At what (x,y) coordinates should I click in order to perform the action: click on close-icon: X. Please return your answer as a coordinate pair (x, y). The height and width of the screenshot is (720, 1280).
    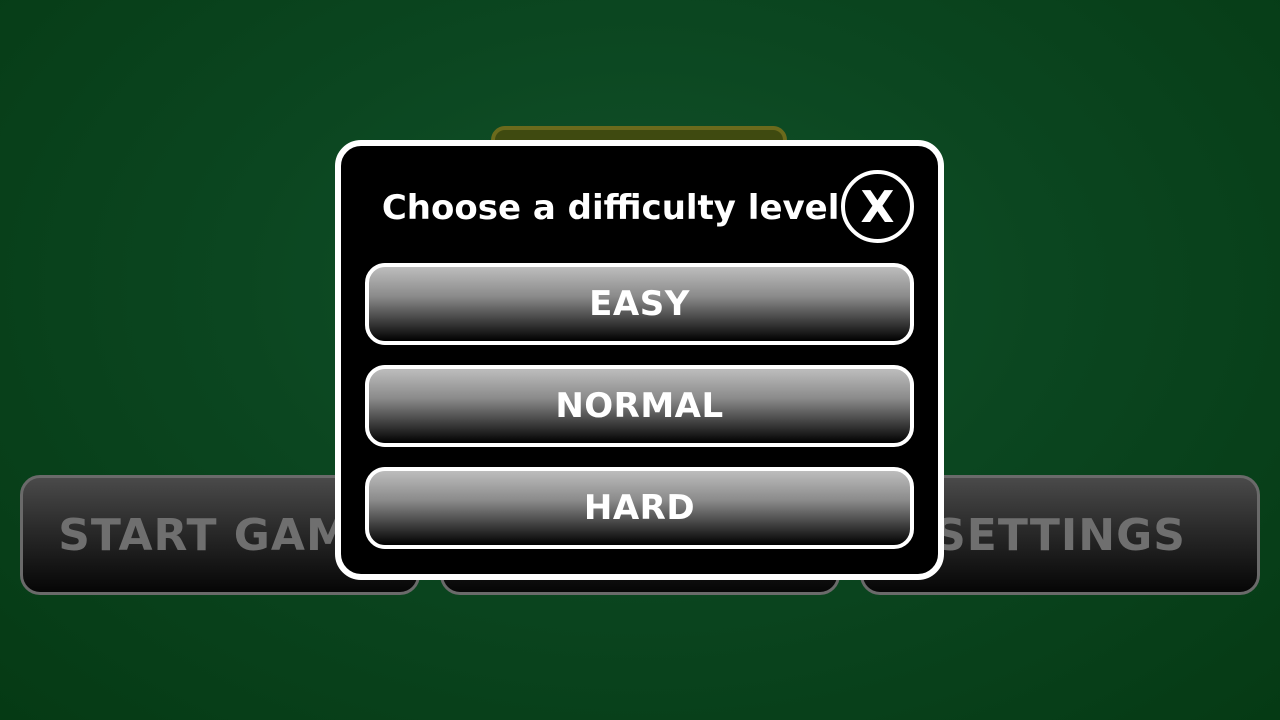
    Looking at the image, I should click on (877, 207).